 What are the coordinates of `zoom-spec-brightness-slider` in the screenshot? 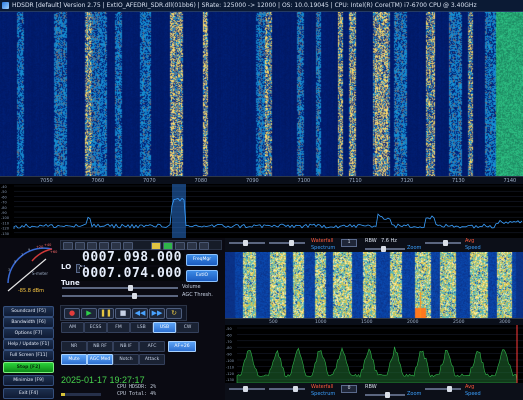 It's located at (287, 389).